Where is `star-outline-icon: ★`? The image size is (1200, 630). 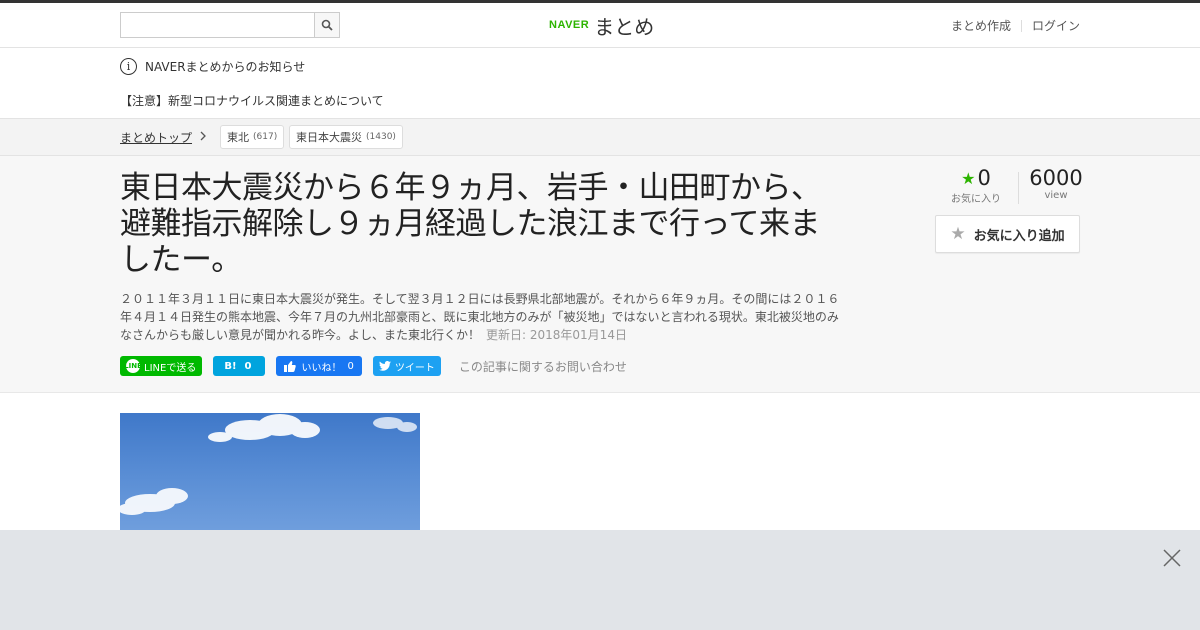
star-outline-icon: ★ is located at coordinates (958, 234).